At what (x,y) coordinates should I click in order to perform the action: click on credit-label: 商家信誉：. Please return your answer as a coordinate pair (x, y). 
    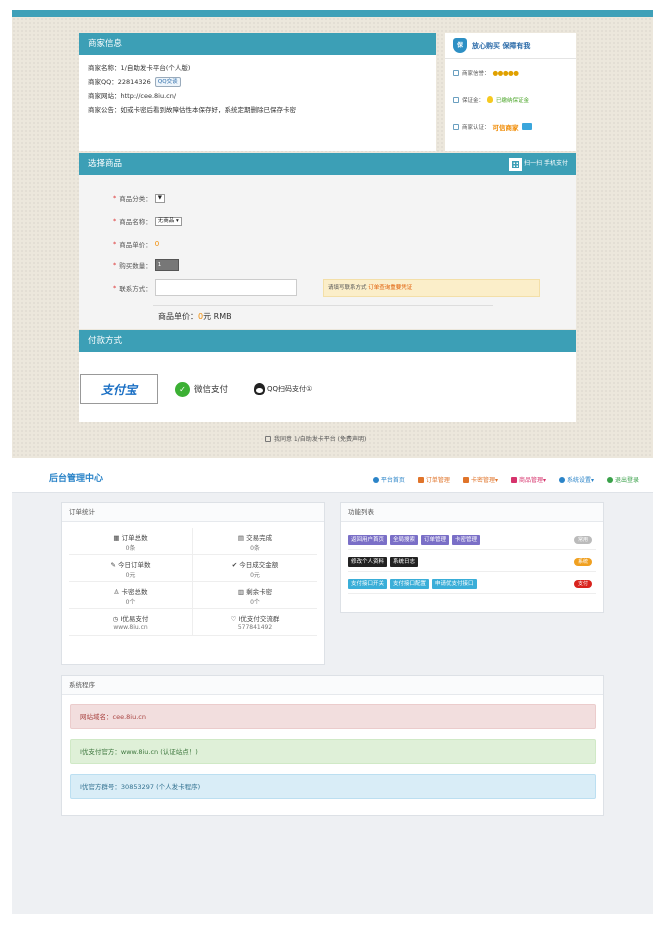
    Looking at the image, I should click on (476, 73).